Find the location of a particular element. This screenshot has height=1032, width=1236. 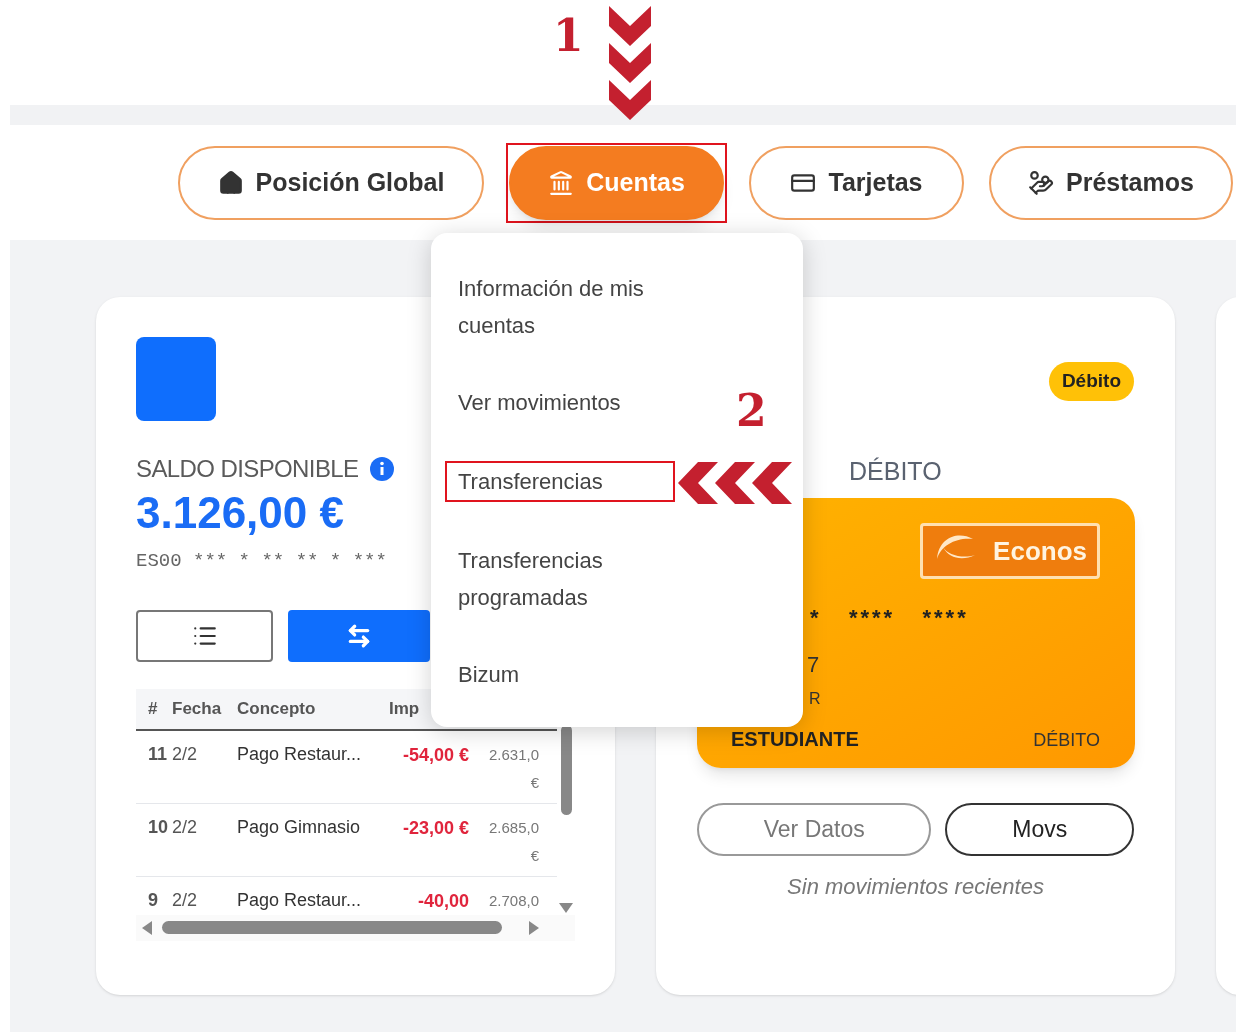

list-button is located at coordinates (204, 635).